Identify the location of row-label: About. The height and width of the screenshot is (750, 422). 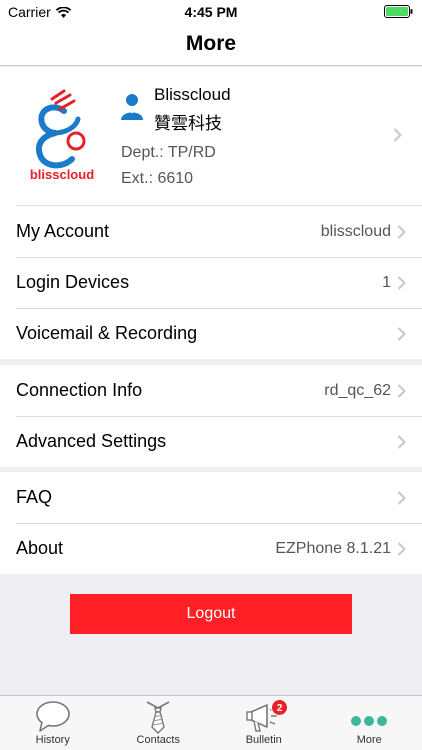
(40, 548).